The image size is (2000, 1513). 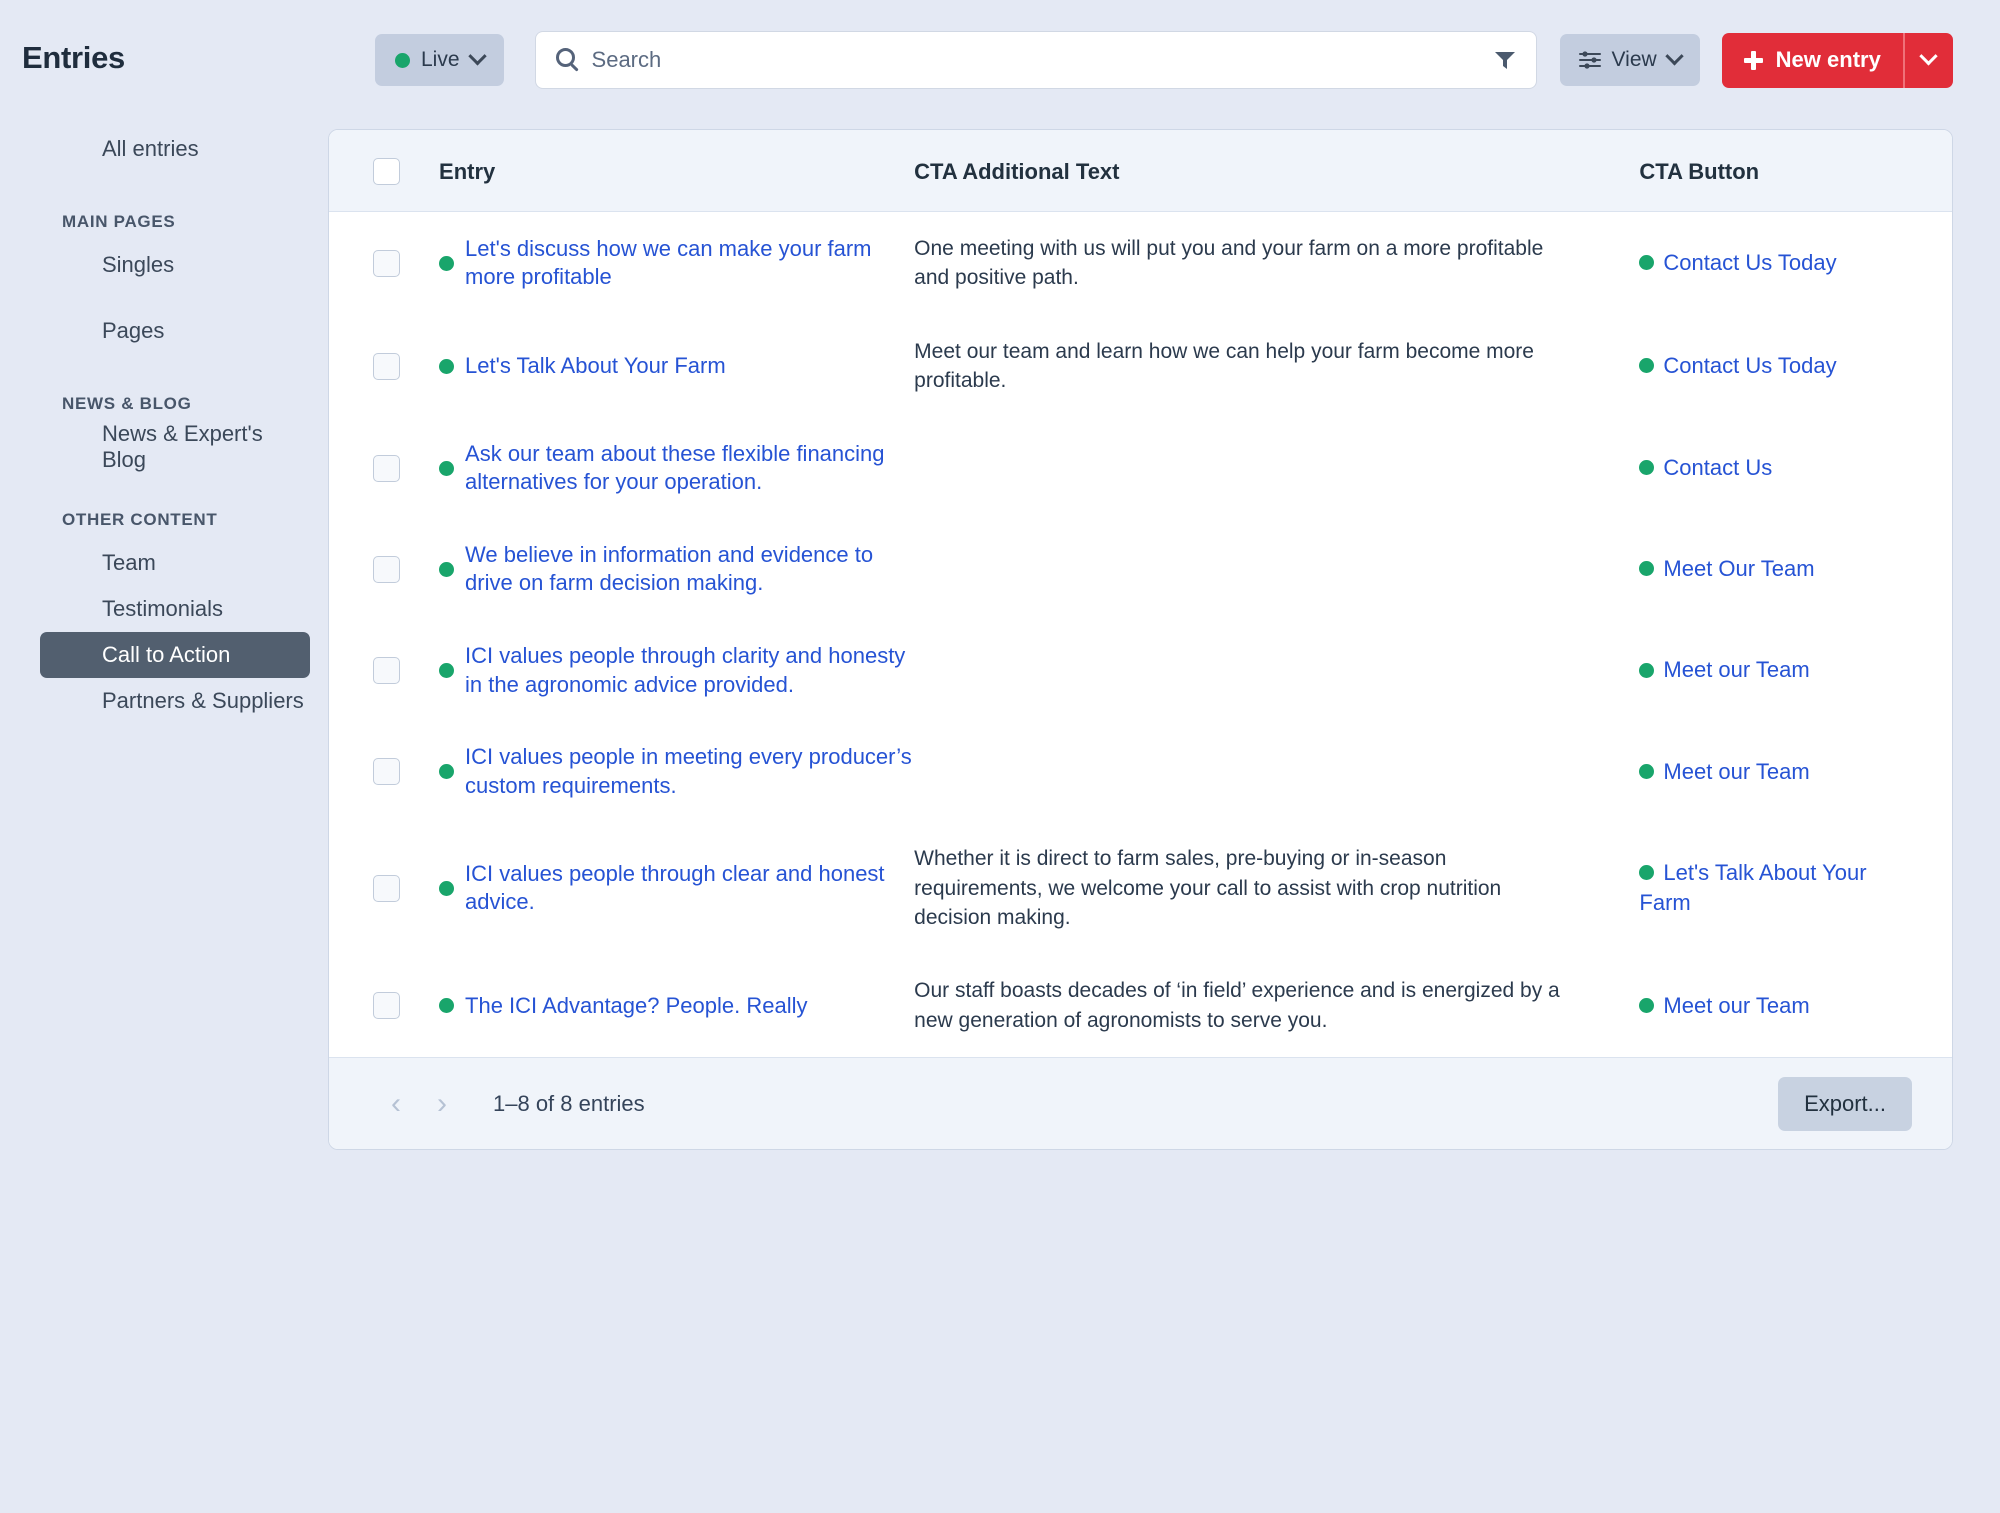 I want to click on select-all-checkbox, so click(x=386, y=171).